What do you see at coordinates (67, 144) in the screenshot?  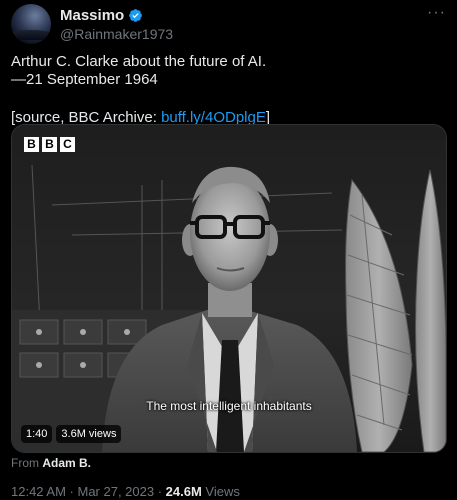 I see `bbc-logo-letter: C` at bounding box center [67, 144].